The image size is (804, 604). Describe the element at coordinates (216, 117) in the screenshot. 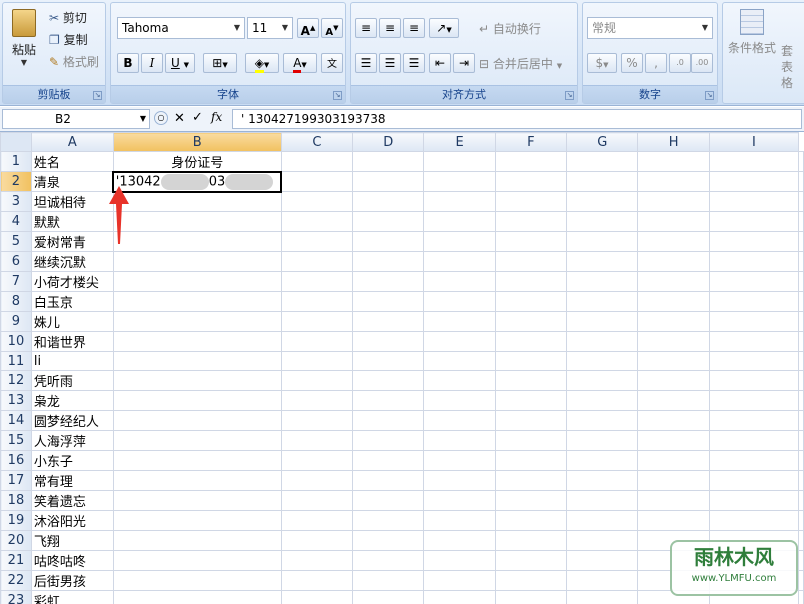

I see `insert-function-icon: fx` at that location.